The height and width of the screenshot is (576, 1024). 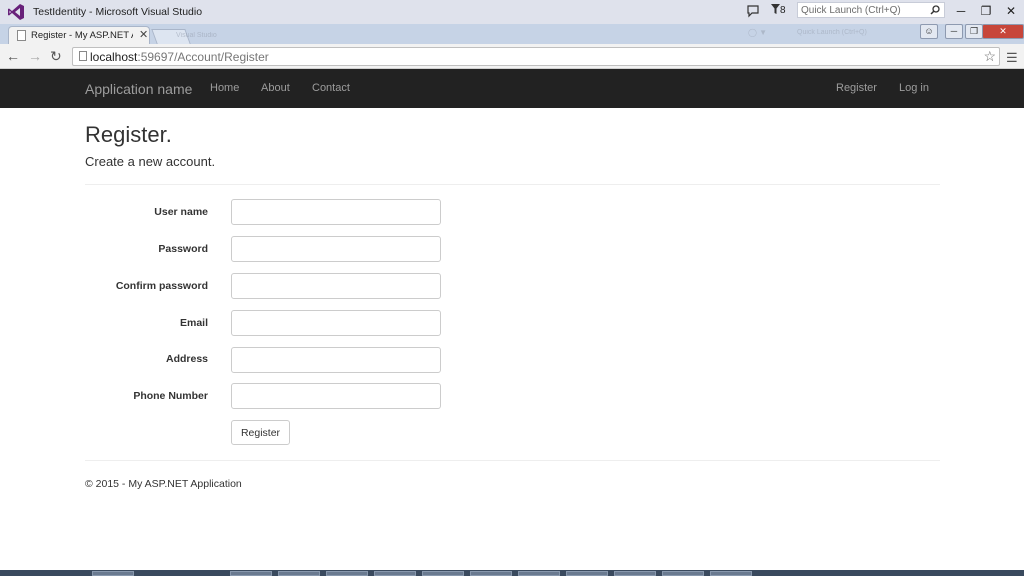 I want to click on confirm-password-input, so click(x=336, y=286).